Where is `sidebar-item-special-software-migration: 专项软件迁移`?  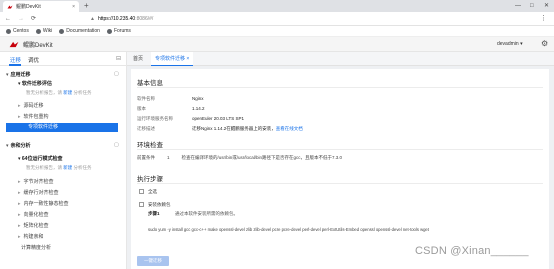 sidebar-item-special-software-migration: 专项软件迁移 is located at coordinates (62, 127).